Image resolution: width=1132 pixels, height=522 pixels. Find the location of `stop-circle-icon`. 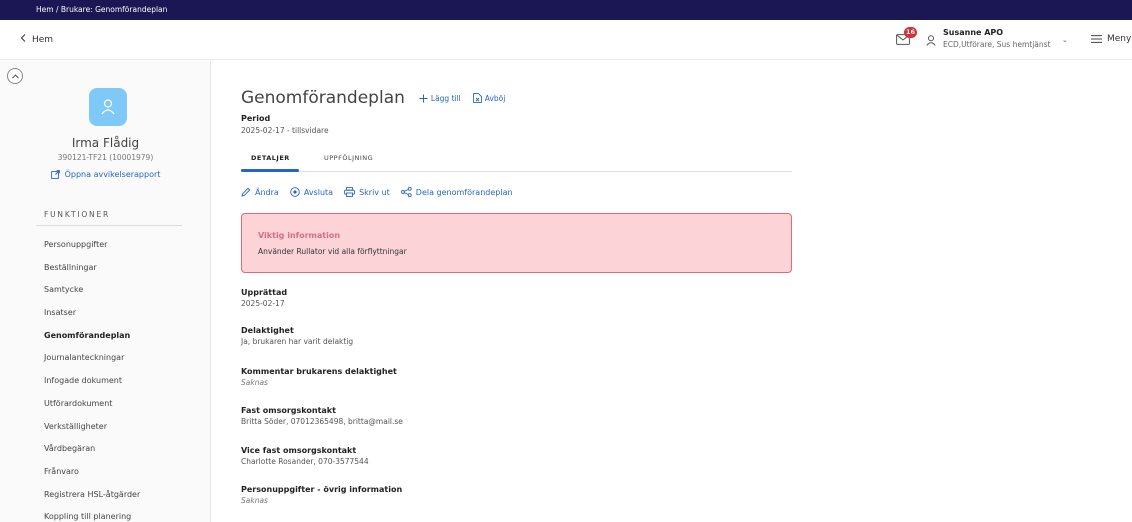

stop-circle-icon is located at coordinates (295, 192).